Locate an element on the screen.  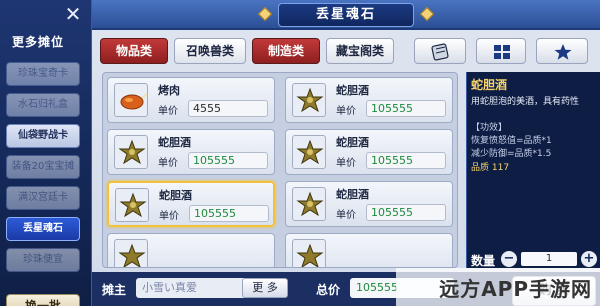
detail-effect-line: 减少防御=品质*1.5 is located at coordinates (511, 154).